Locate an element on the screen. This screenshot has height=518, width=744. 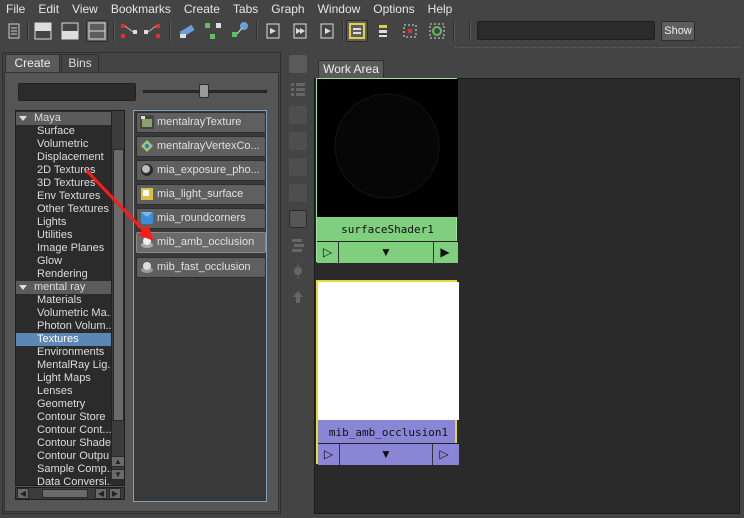
tree-item: Contour Outpu is located at coordinates (63, 456).